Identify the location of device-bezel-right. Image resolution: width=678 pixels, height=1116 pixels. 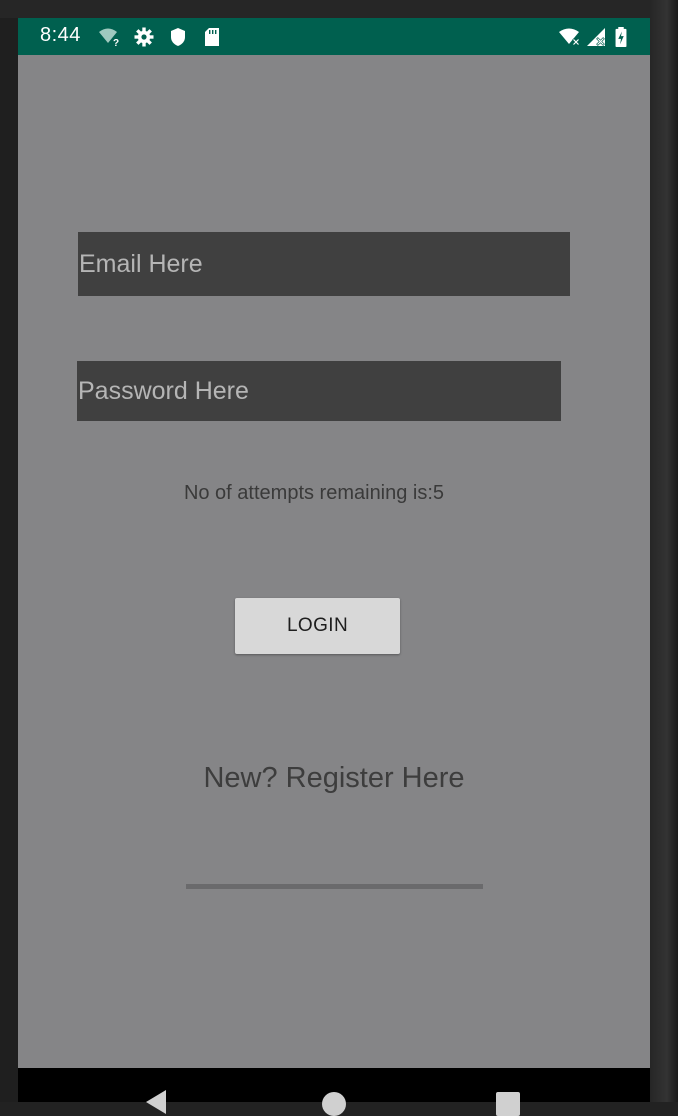
(664, 551).